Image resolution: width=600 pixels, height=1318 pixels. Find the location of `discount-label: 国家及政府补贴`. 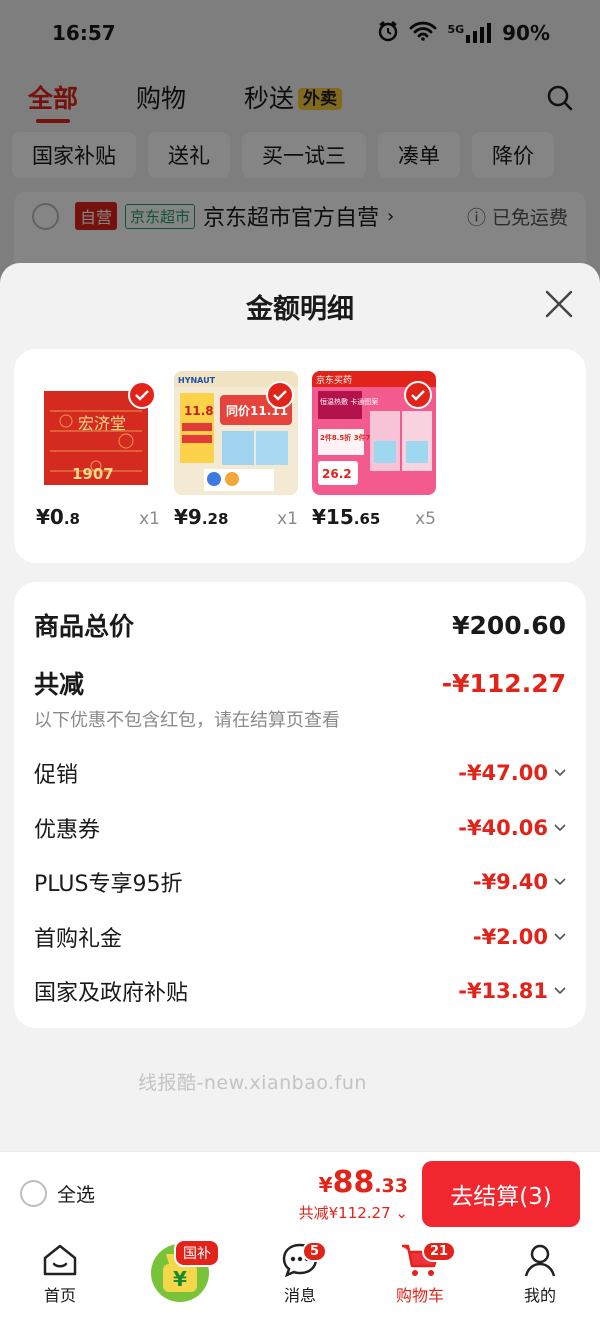

discount-label: 国家及政府补贴 is located at coordinates (111, 994).